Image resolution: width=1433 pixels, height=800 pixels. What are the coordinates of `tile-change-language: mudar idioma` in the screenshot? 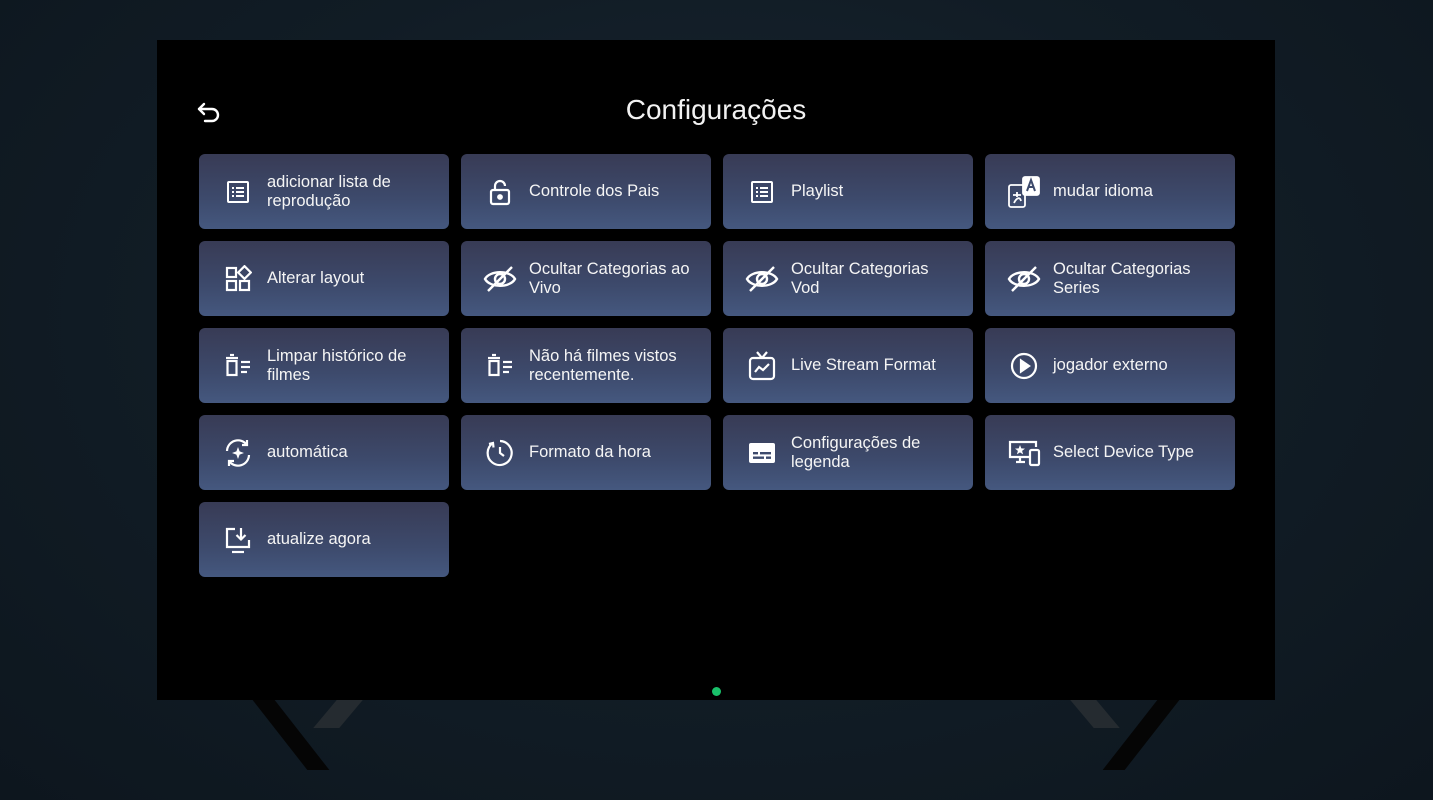 It's located at (1110, 191).